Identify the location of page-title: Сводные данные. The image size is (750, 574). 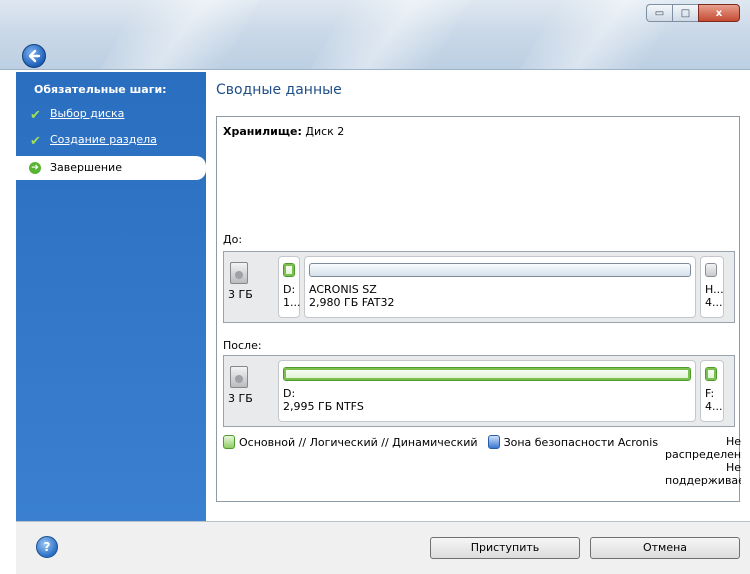
(279, 90).